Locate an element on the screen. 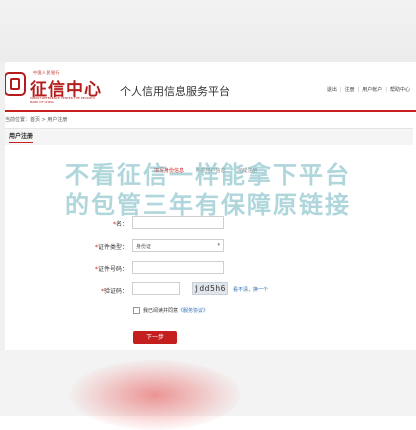 This screenshot has height=430, width=416. id-number-label: *证件号码： is located at coordinates (111, 269).